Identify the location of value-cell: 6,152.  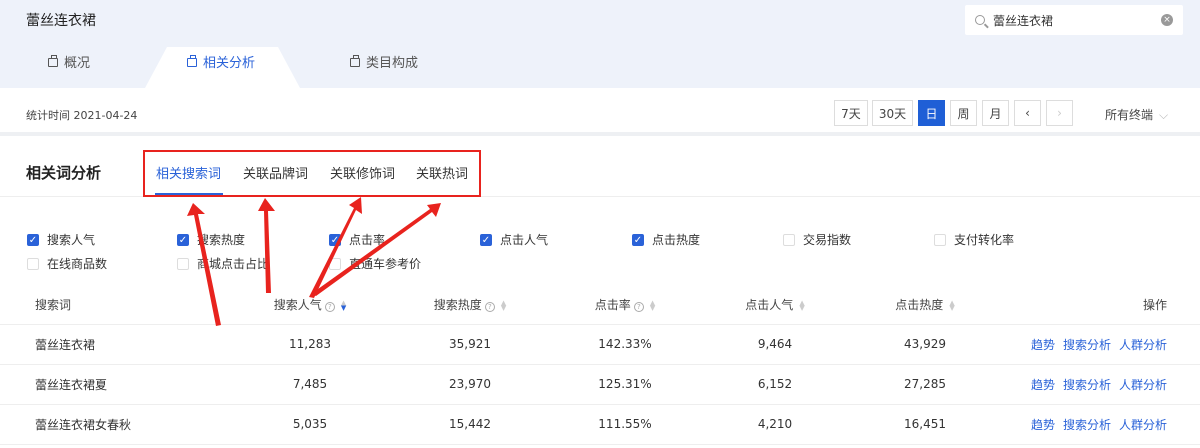
(775, 384).